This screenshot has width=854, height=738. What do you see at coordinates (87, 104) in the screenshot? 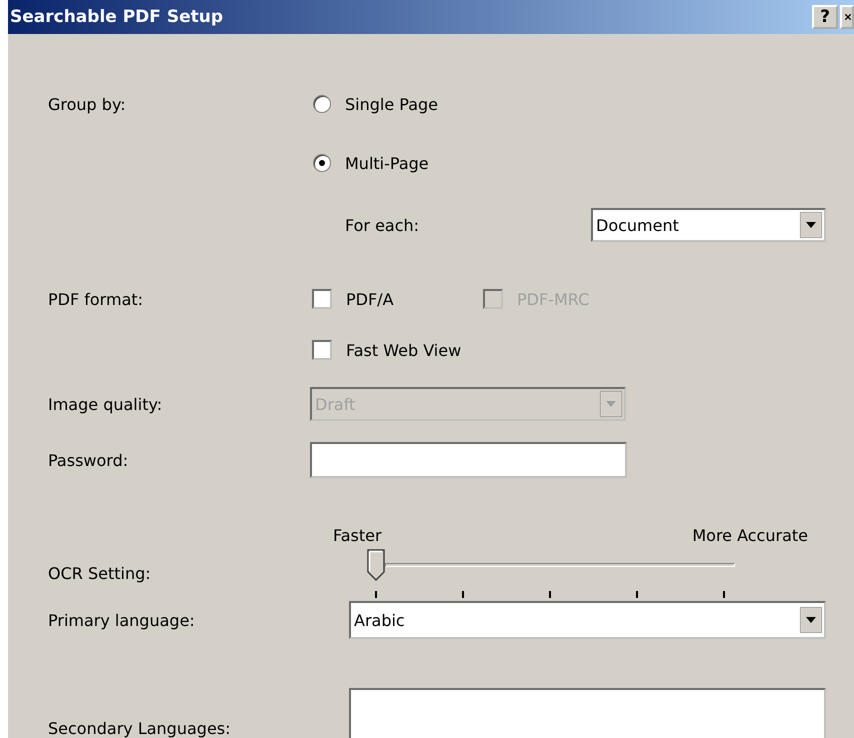
I see `group-by-label: Group by:` at bounding box center [87, 104].